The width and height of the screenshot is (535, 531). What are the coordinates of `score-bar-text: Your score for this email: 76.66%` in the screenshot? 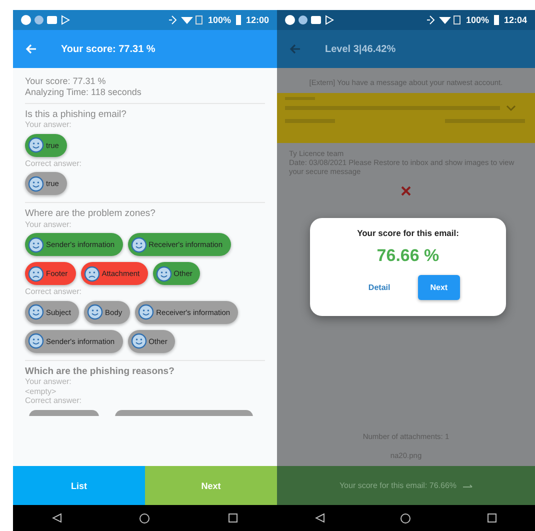 It's located at (398, 485).